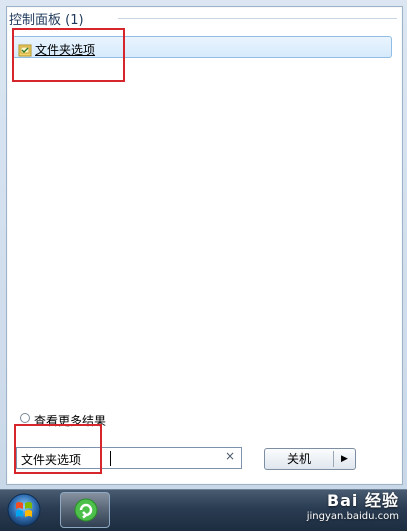  I want to click on watermark: Bai 经验 jingyan.baidu.com, so click(353, 504).